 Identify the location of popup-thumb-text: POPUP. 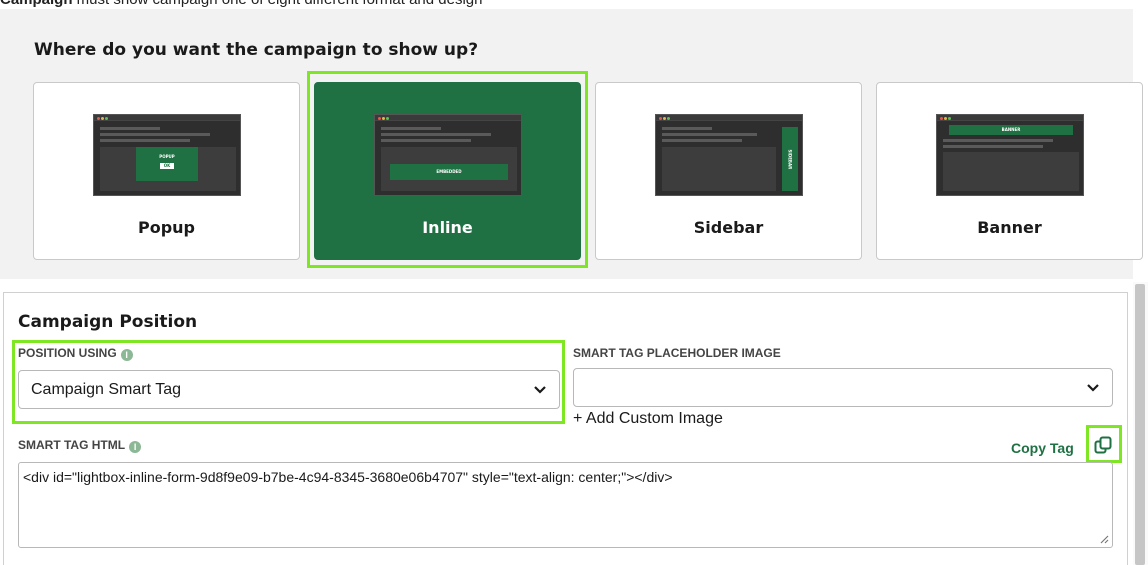
(167, 156).